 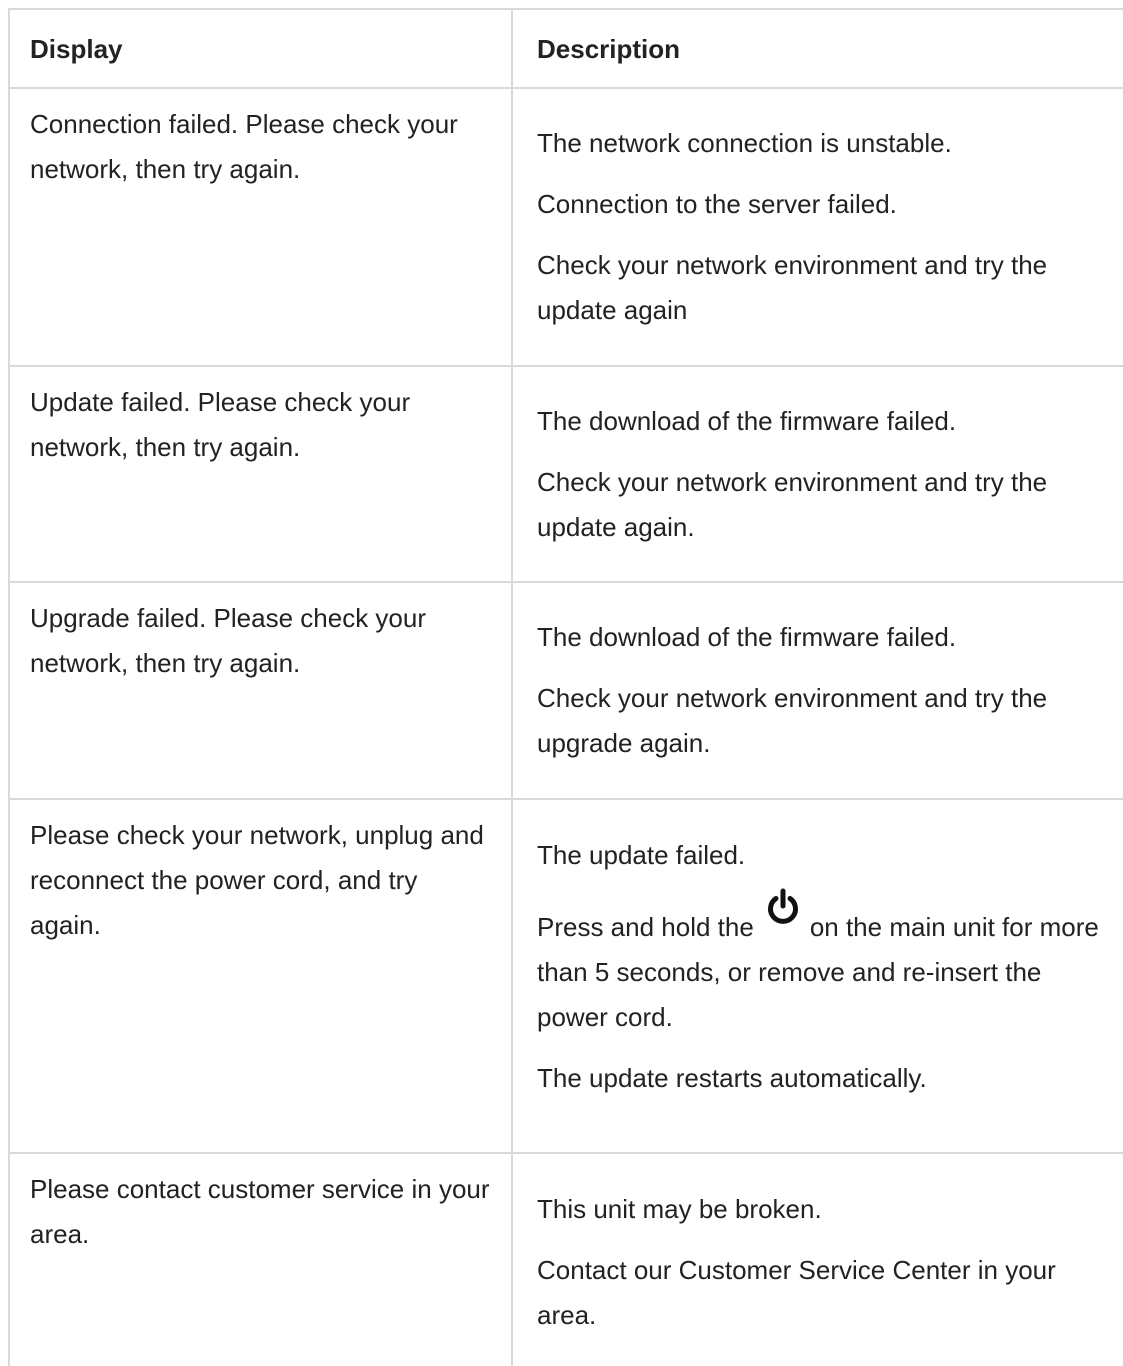 What do you see at coordinates (744, 143) in the screenshot?
I see `description-line: The network connection is unstable.` at bounding box center [744, 143].